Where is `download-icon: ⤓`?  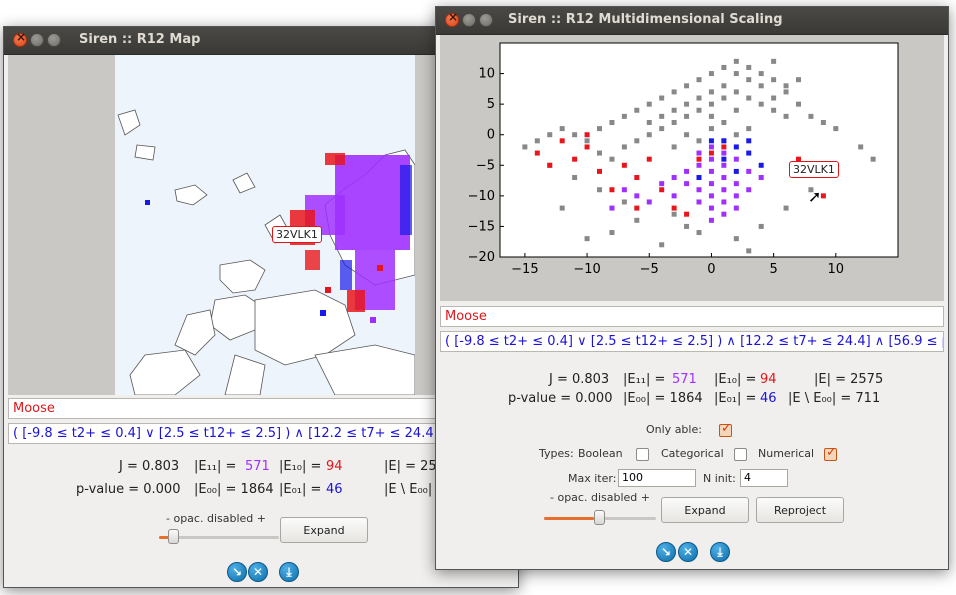 download-icon: ⤓ is located at coordinates (720, 552).